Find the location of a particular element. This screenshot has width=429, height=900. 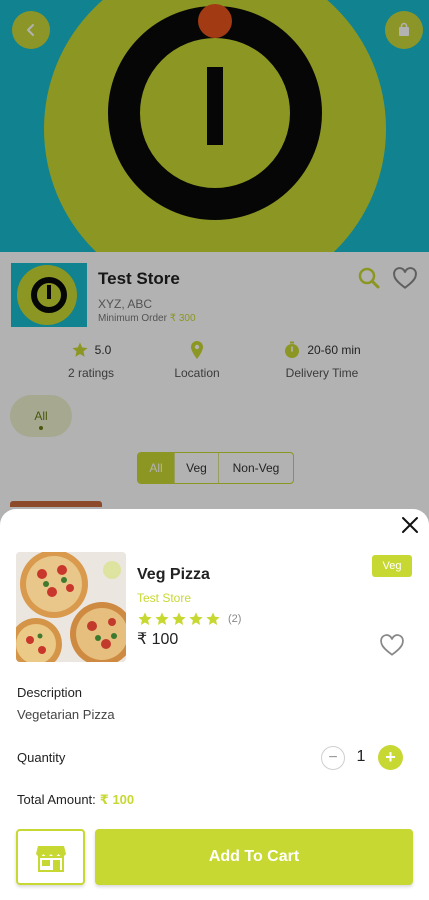

veg-badge: Veg is located at coordinates (392, 566).